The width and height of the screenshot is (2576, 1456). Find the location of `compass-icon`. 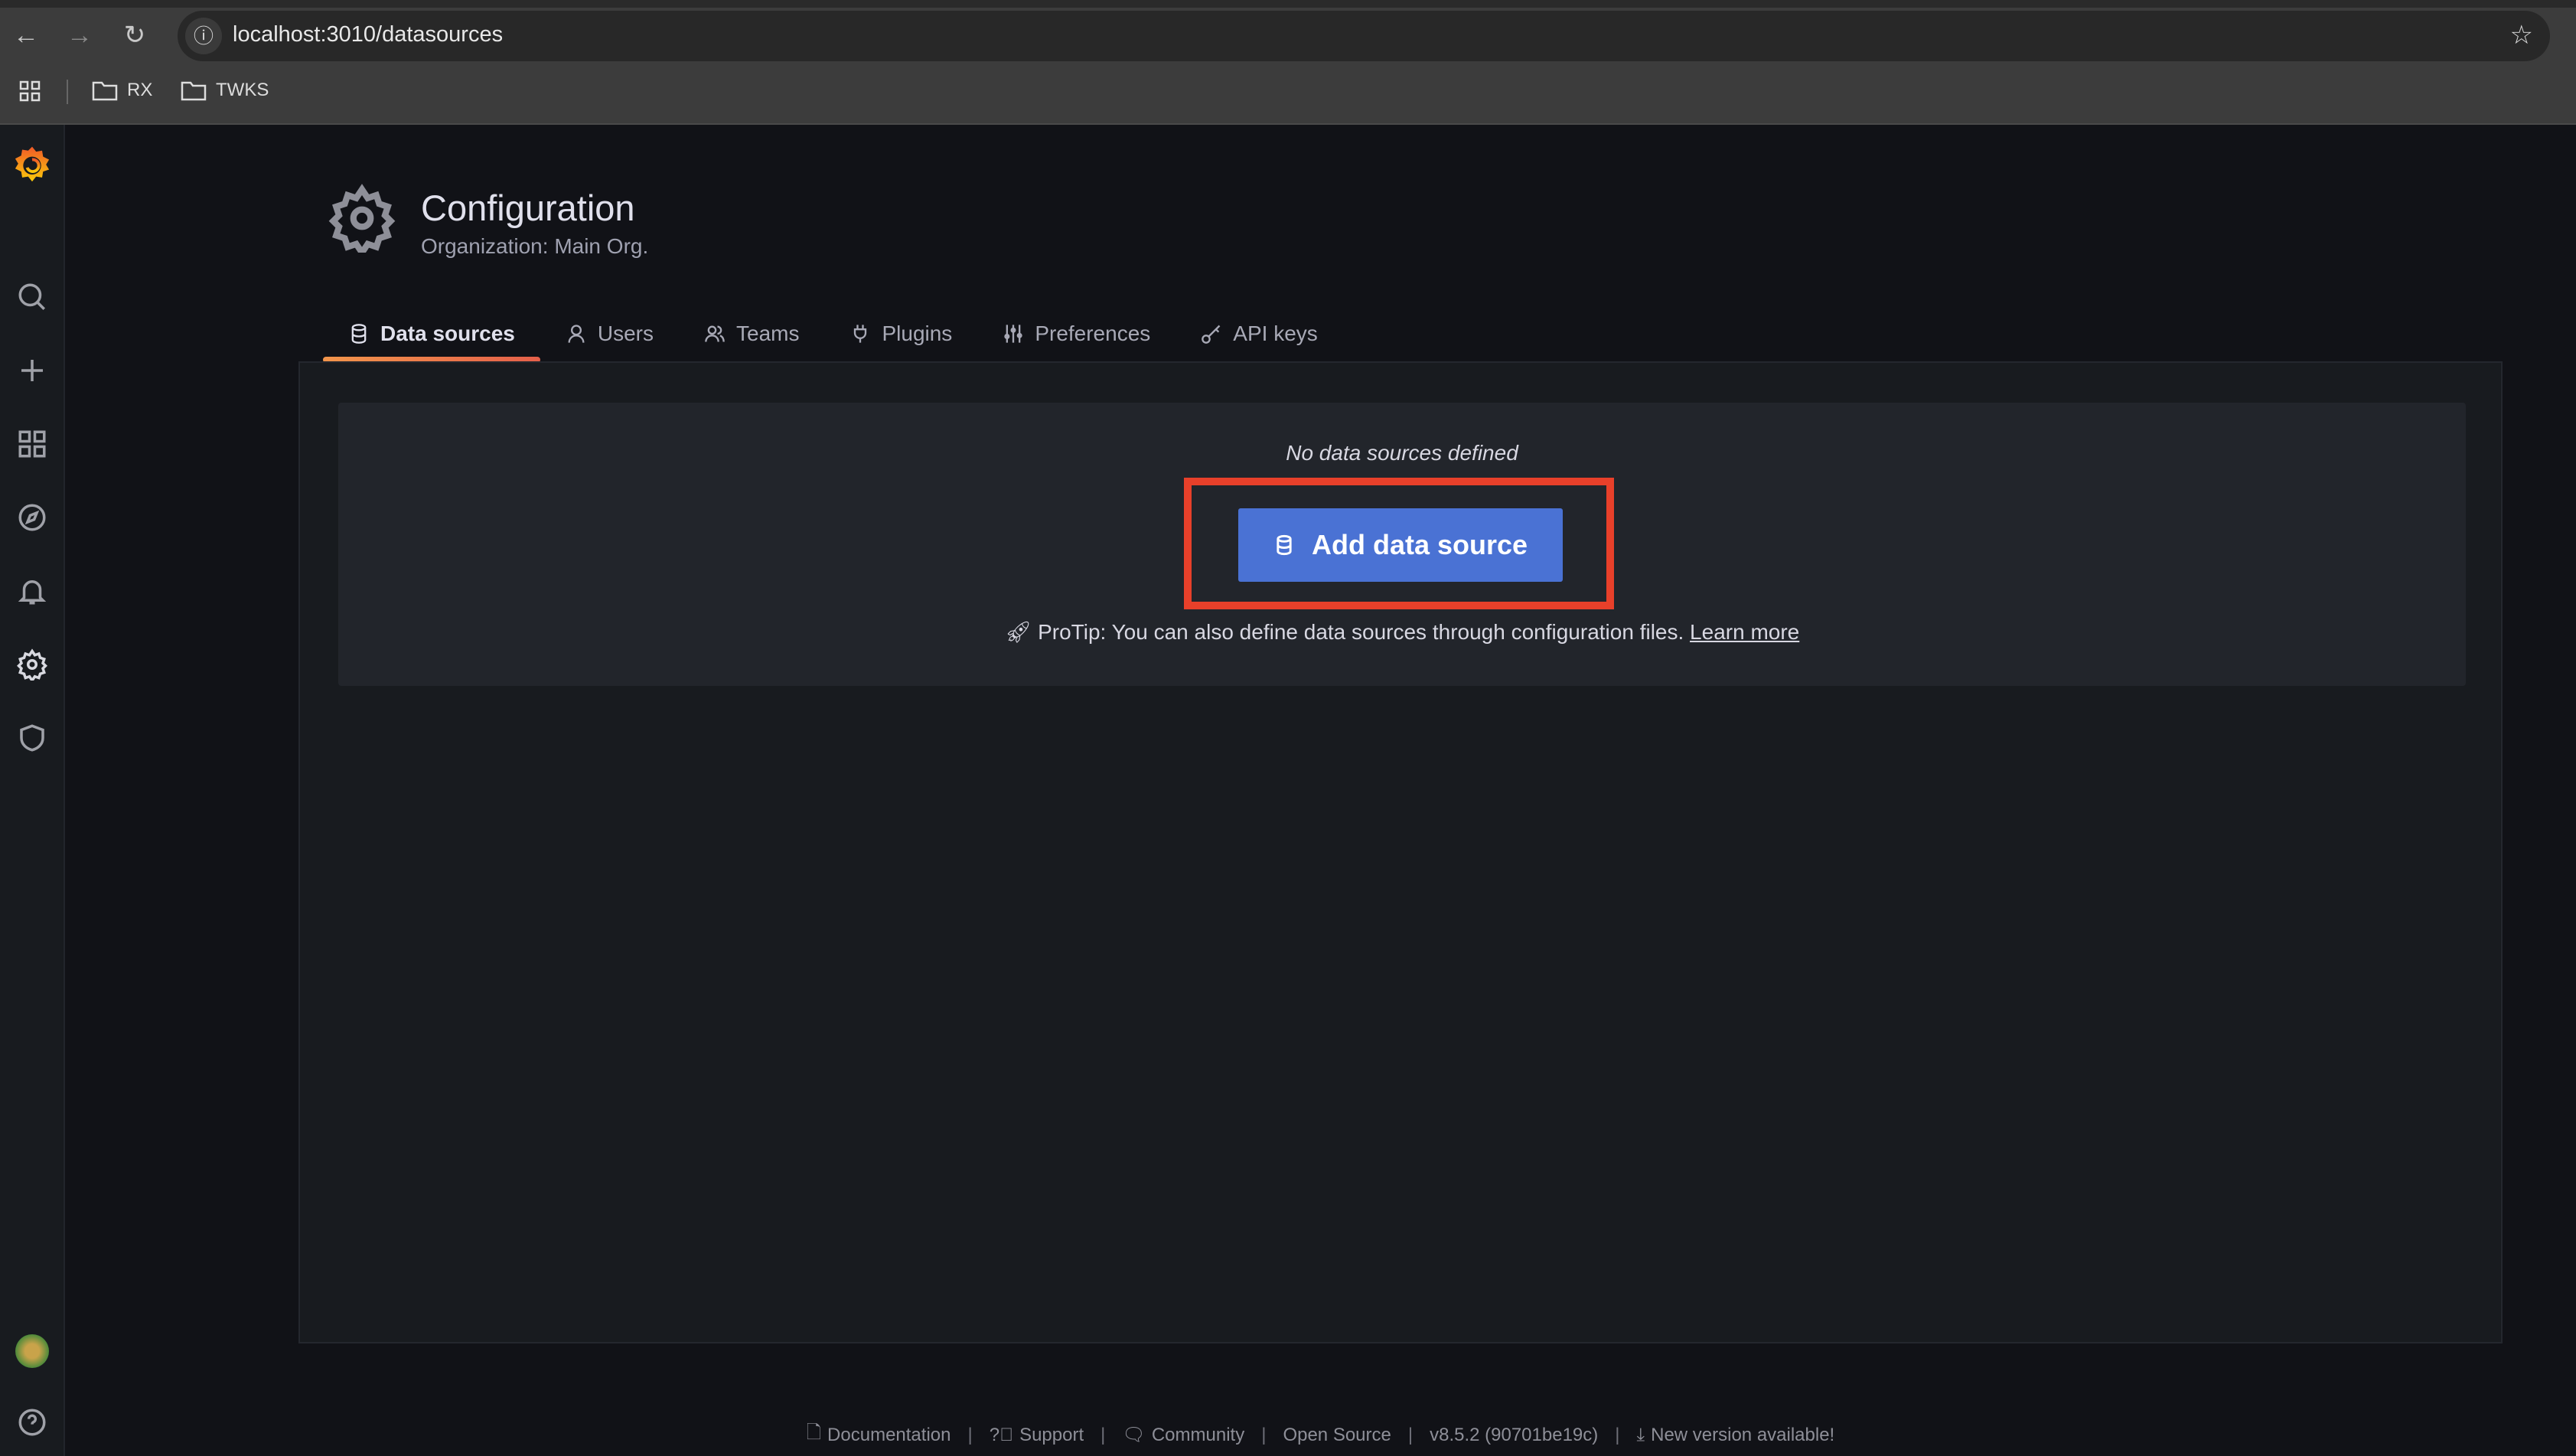

compass-icon is located at coordinates (32, 517).